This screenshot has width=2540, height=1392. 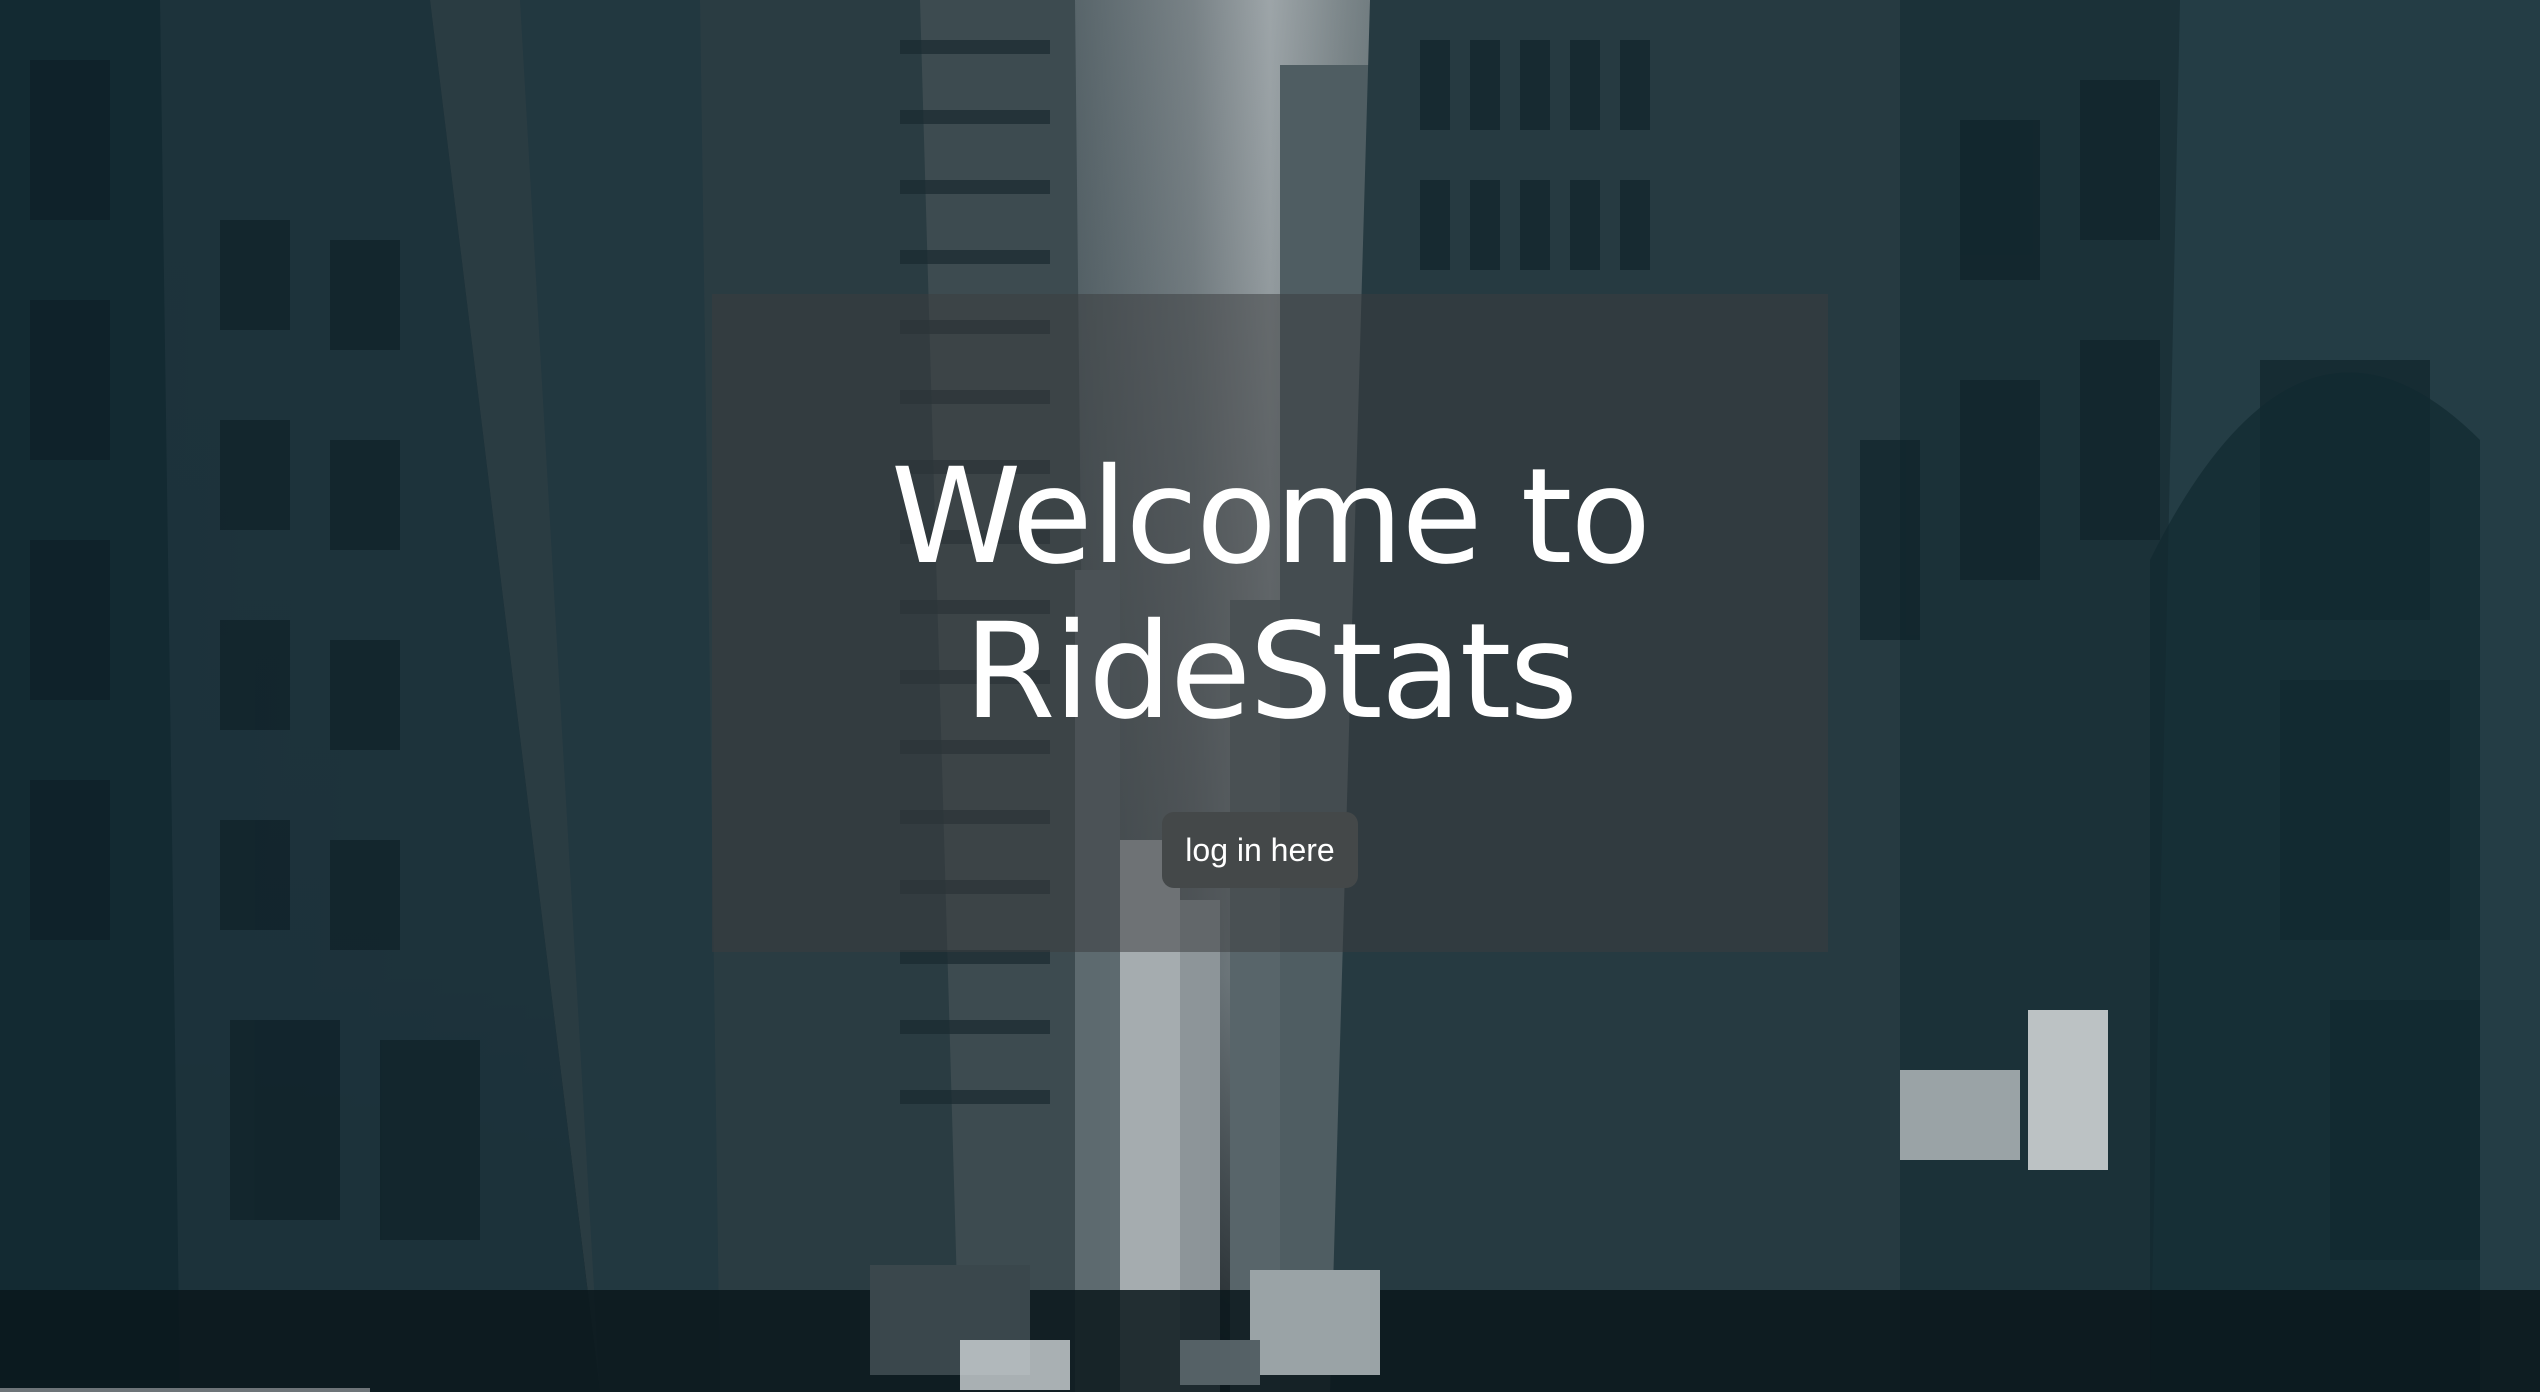 What do you see at coordinates (1270, 672) in the screenshot?
I see `title-line-app-name: RideStats` at bounding box center [1270, 672].